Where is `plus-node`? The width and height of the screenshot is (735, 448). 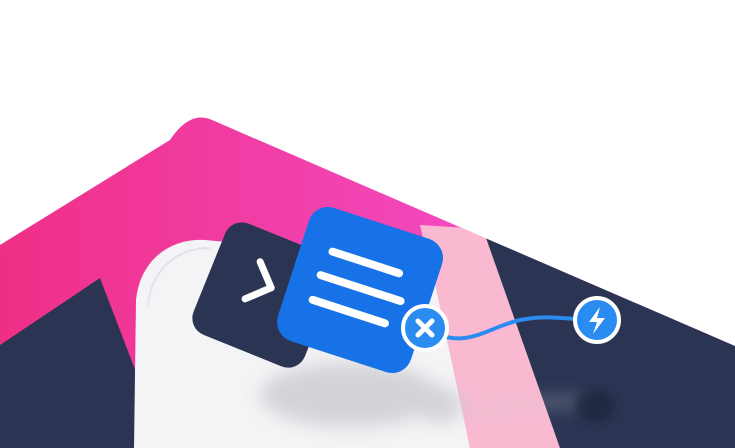 plus-node is located at coordinates (425, 328).